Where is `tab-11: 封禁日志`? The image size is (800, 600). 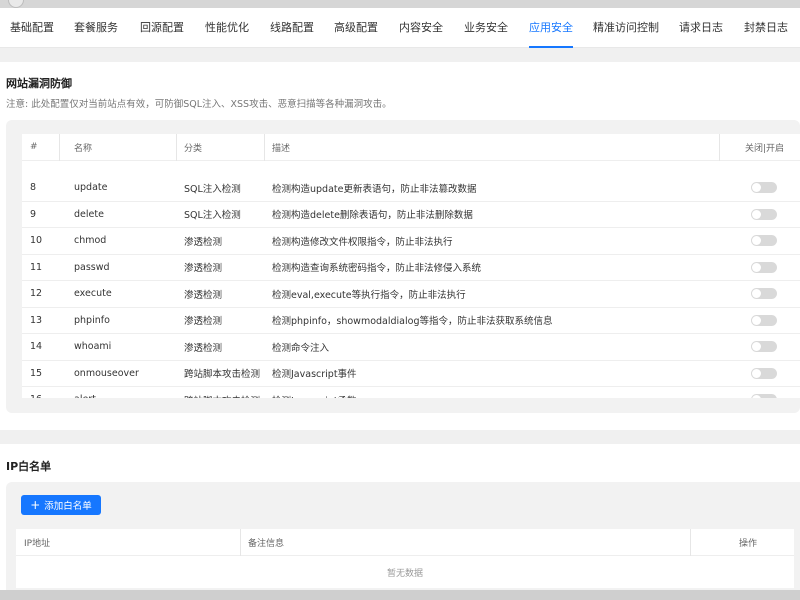 tab-11: 封禁日志 is located at coordinates (766, 28).